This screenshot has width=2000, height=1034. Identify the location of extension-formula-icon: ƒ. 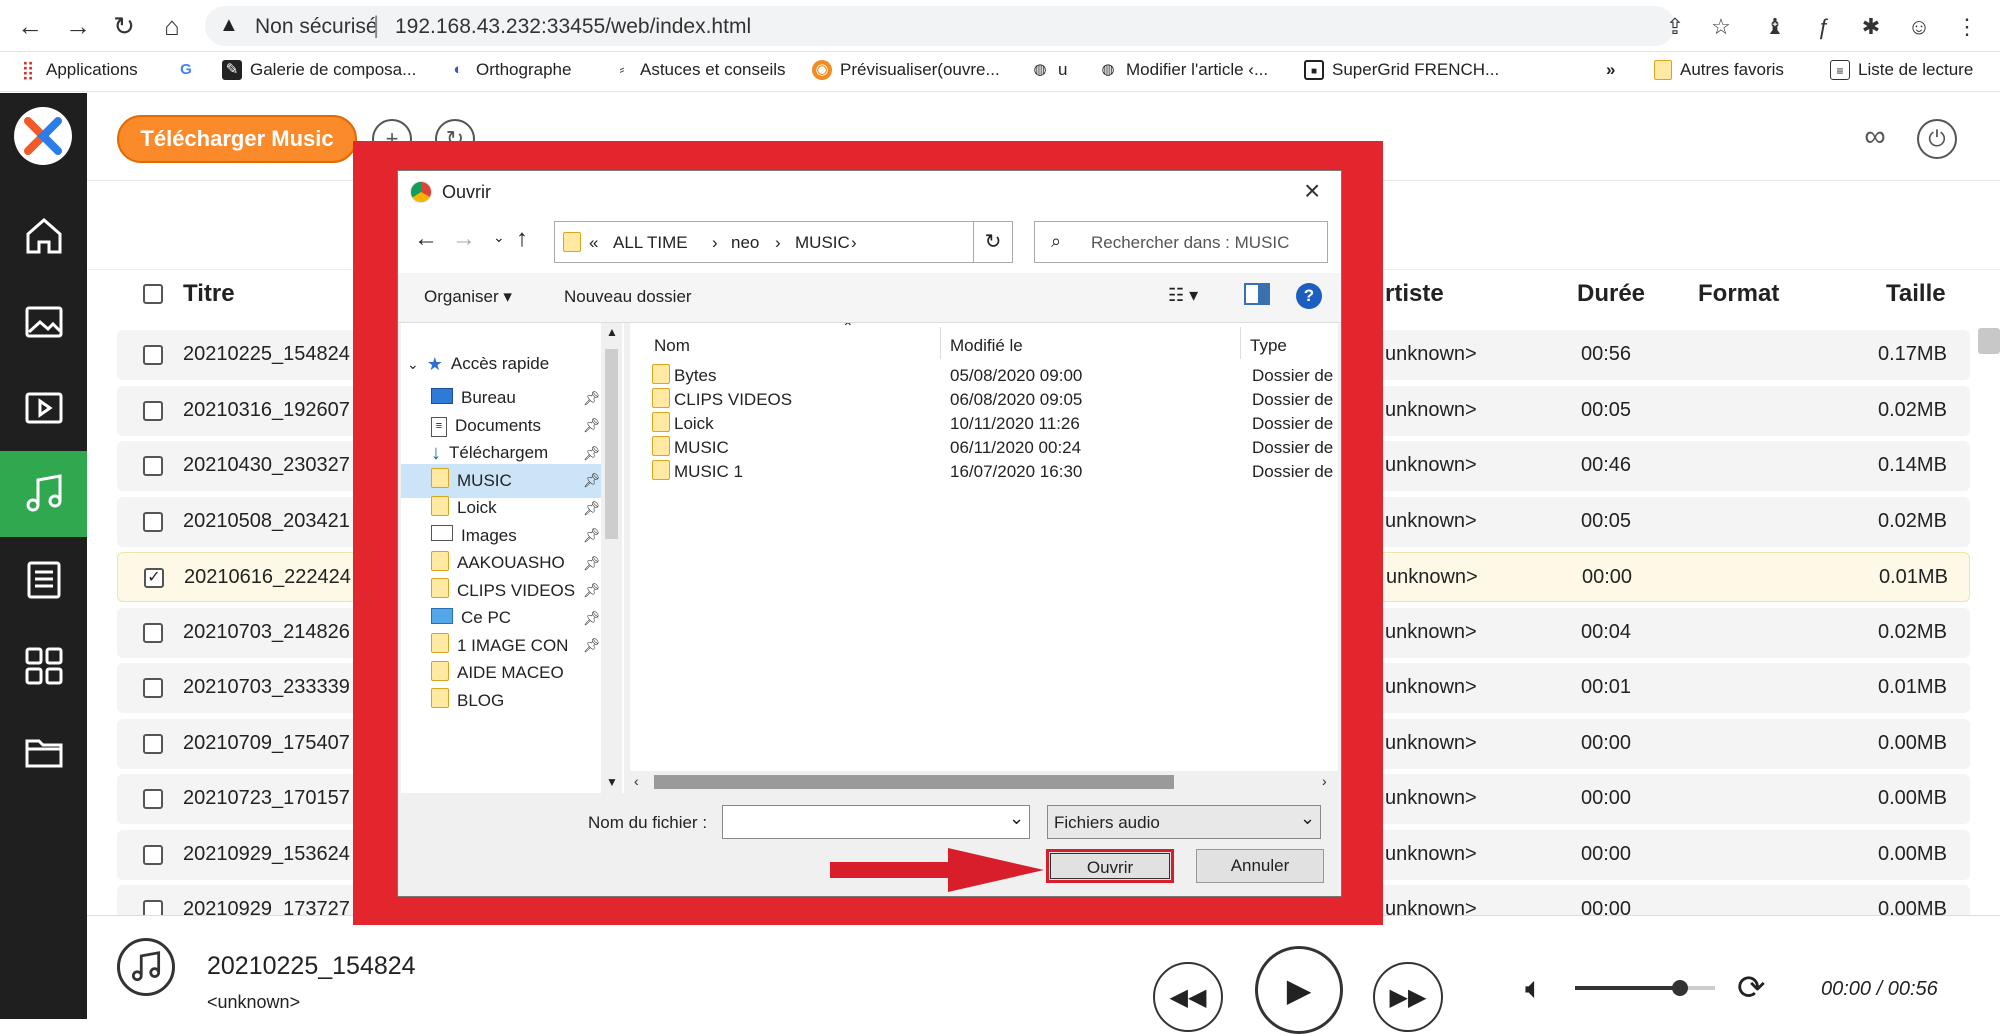
(1823, 27).